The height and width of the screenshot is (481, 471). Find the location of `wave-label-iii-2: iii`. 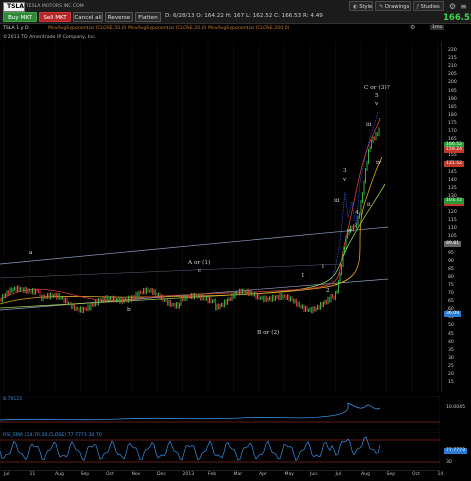

wave-label-iii-2: iii is located at coordinates (369, 125).